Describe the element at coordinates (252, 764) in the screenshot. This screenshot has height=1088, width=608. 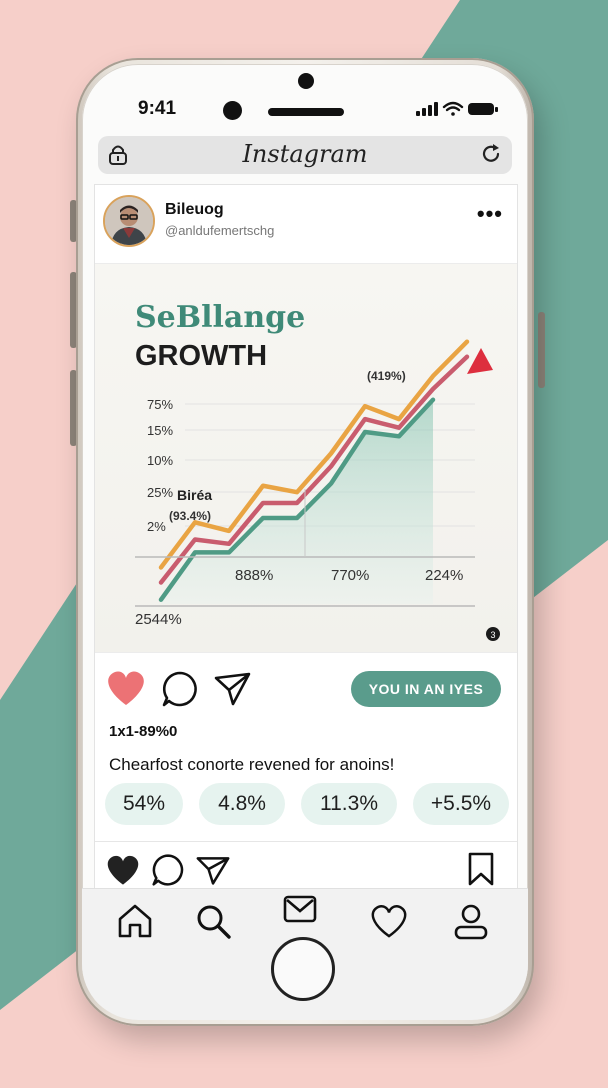
I see `post-caption: Chearfost conorte revened for anoins!` at that location.